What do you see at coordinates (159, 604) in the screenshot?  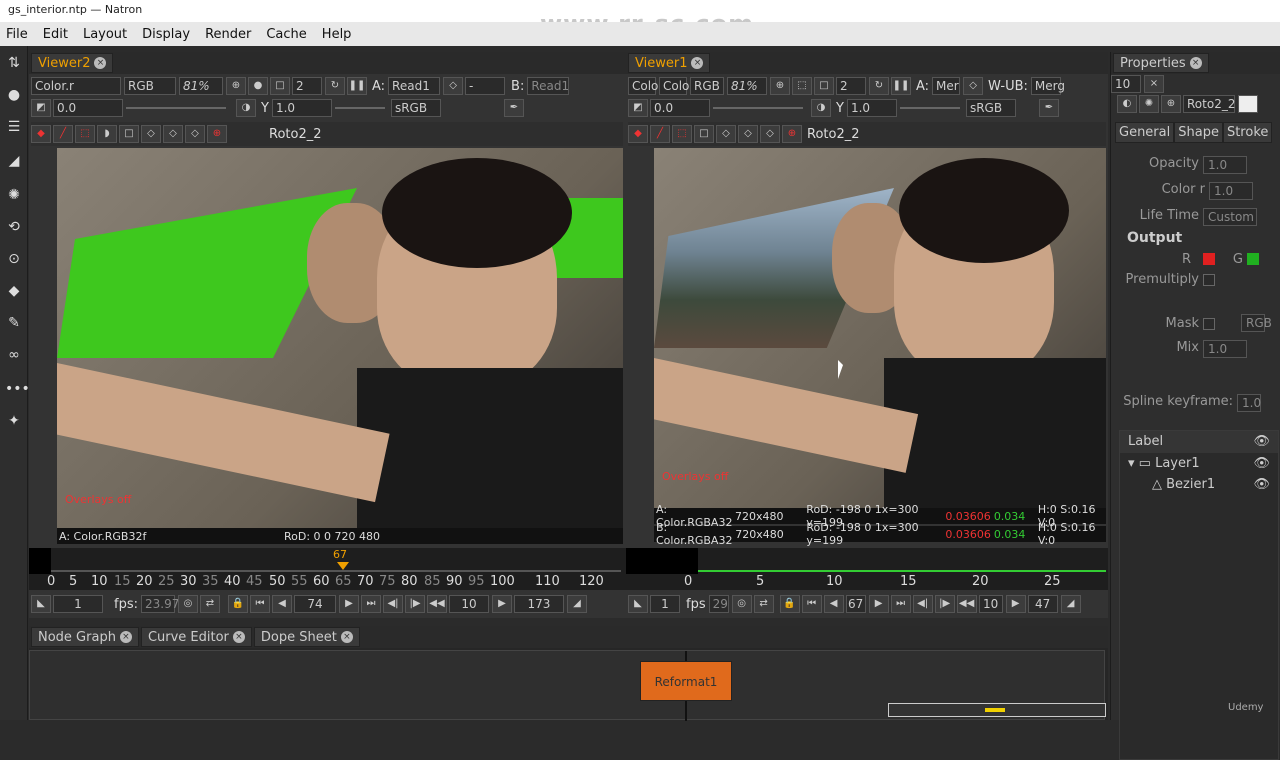 I see `fps-field: 23.97` at bounding box center [159, 604].